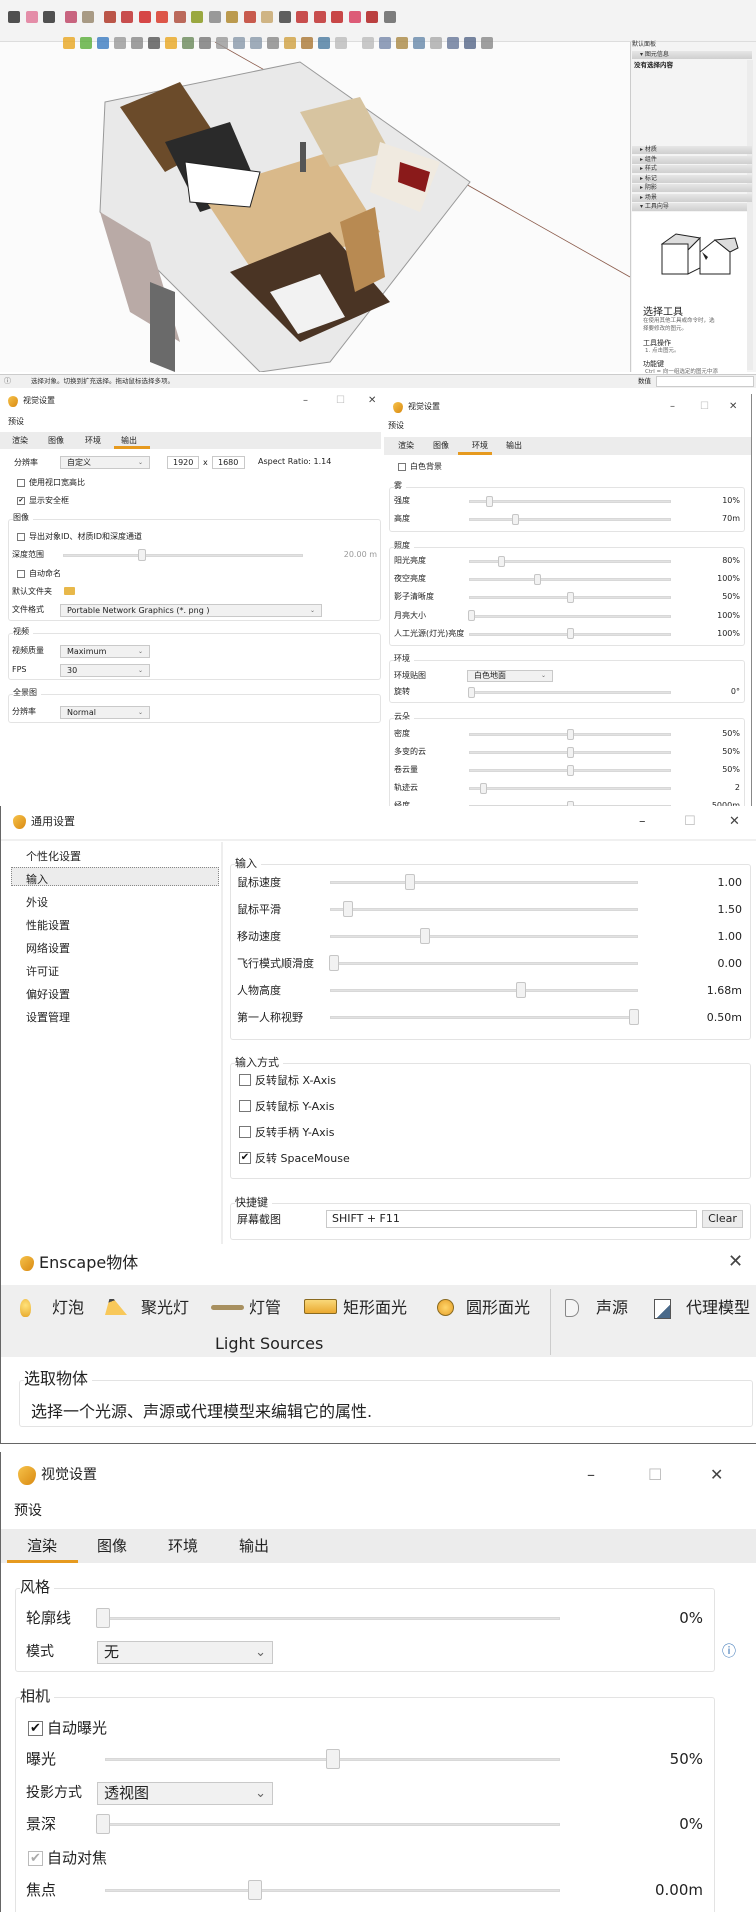  What do you see at coordinates (232, 17) in the screenshot?
I see `paint-bucket-icon` at bounding box center [232, 17].